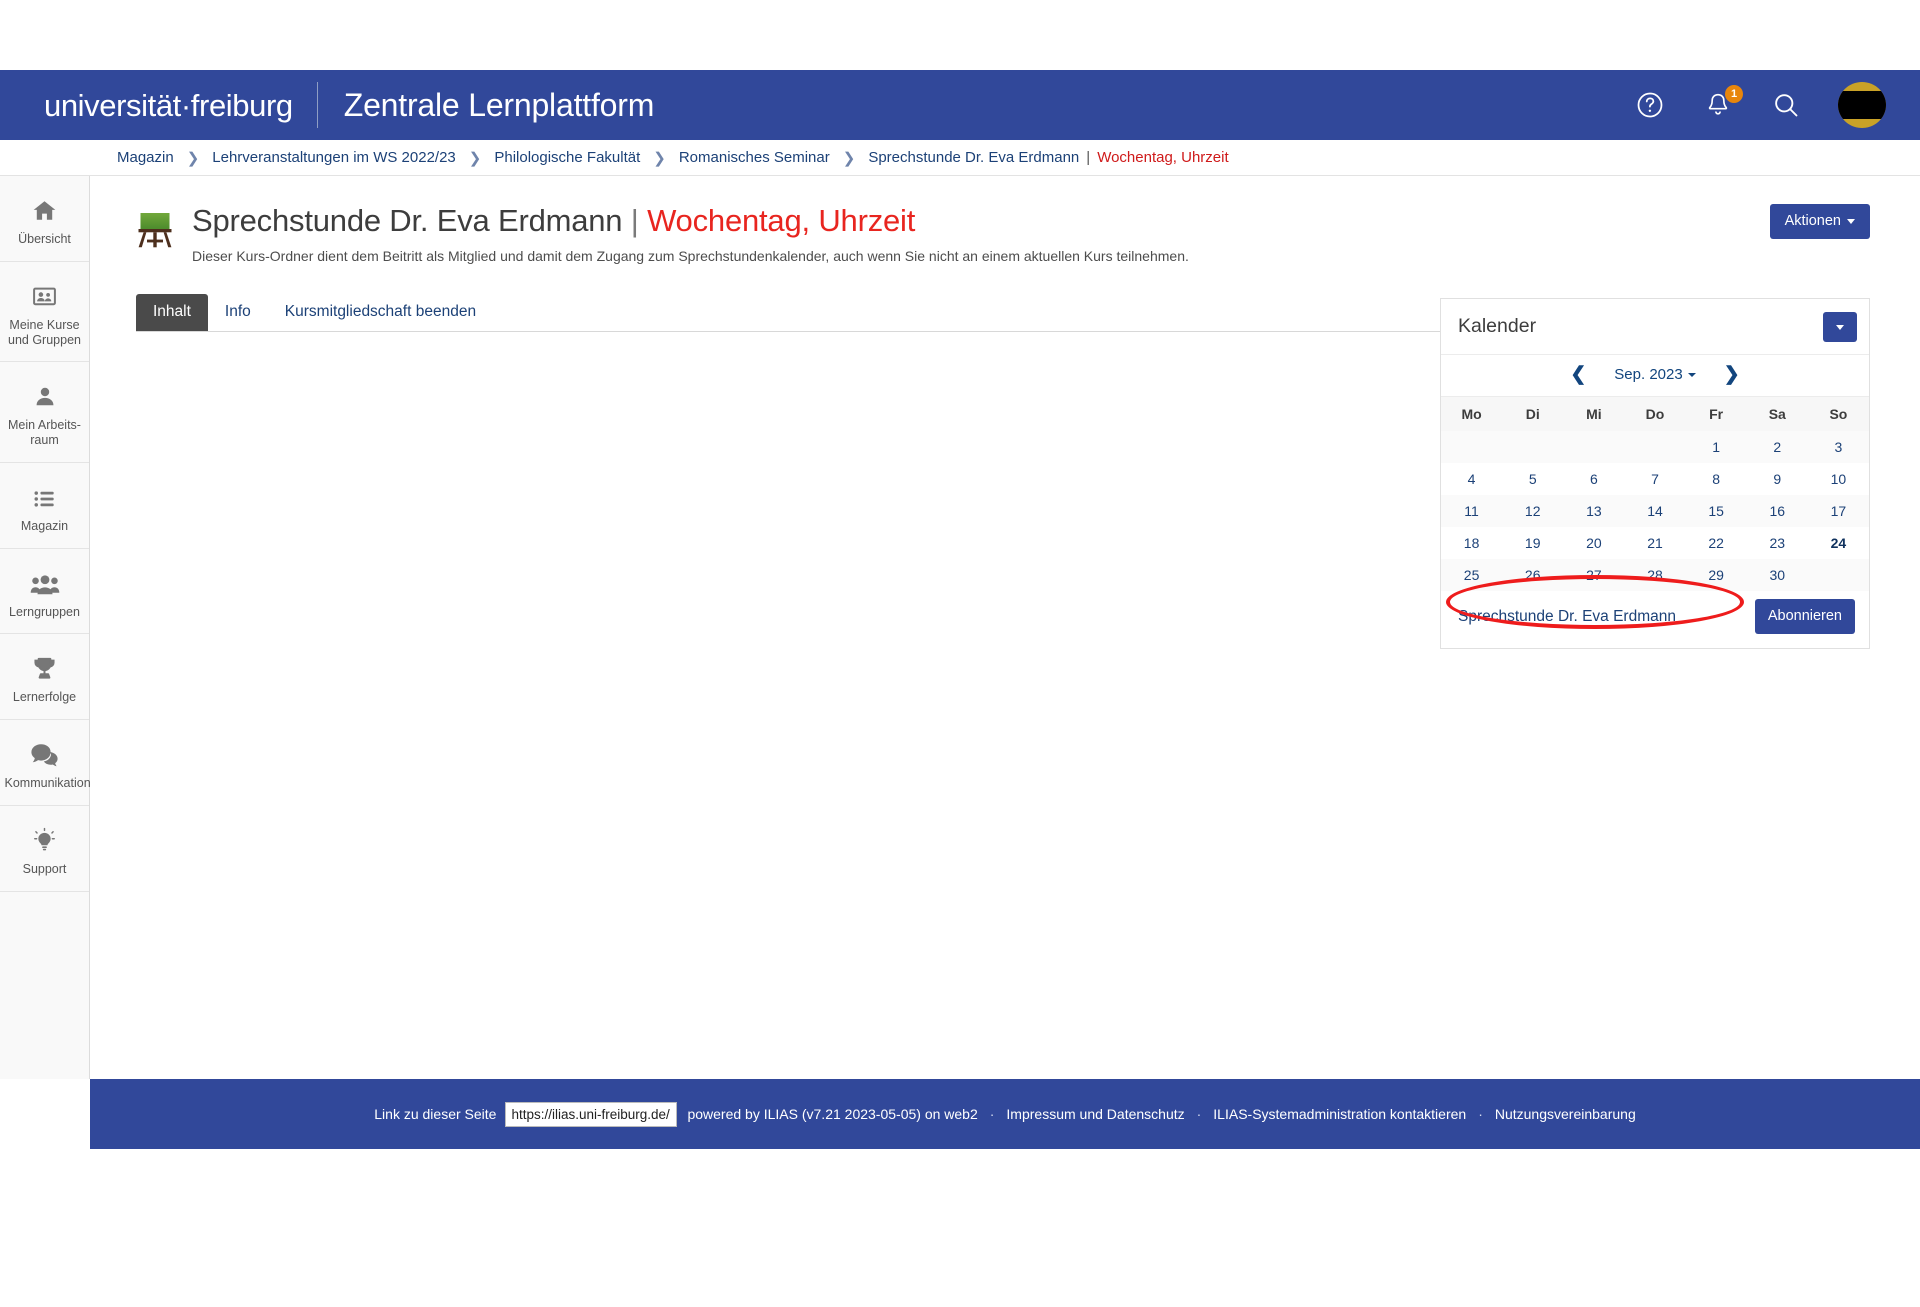 The width and height of the screenshot is (1920, 1307). What do you see at coordinates (47, 783) in the screenshot?
I see `sidebar-item-label: Kommunikation` at bounding box center [47, 783].